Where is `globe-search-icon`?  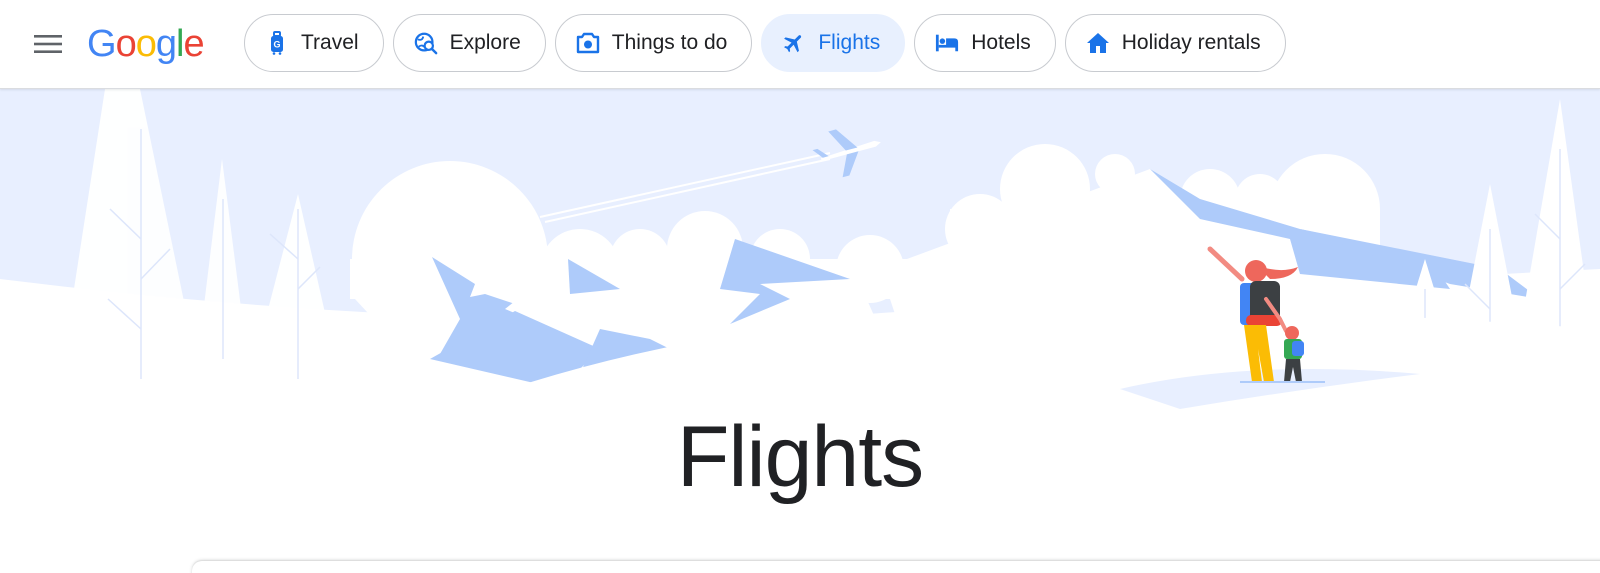
globe-search-icon is located at coordinates (426, 43).